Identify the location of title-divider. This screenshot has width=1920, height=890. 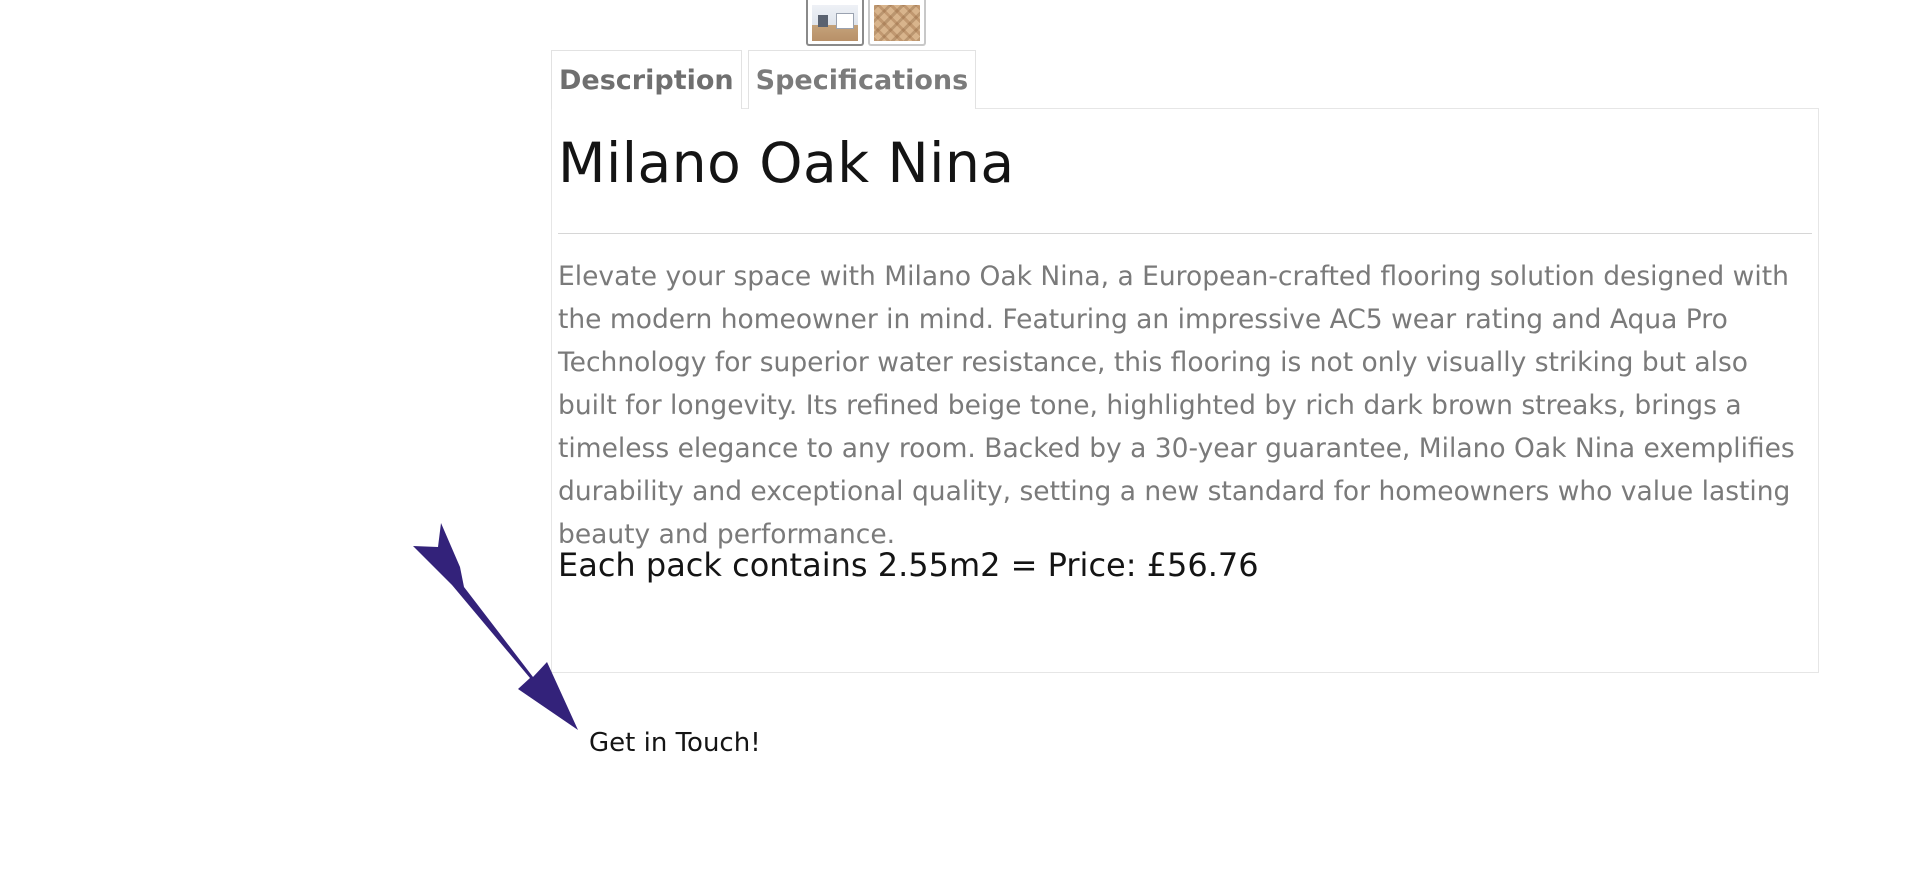
(1185, 233).